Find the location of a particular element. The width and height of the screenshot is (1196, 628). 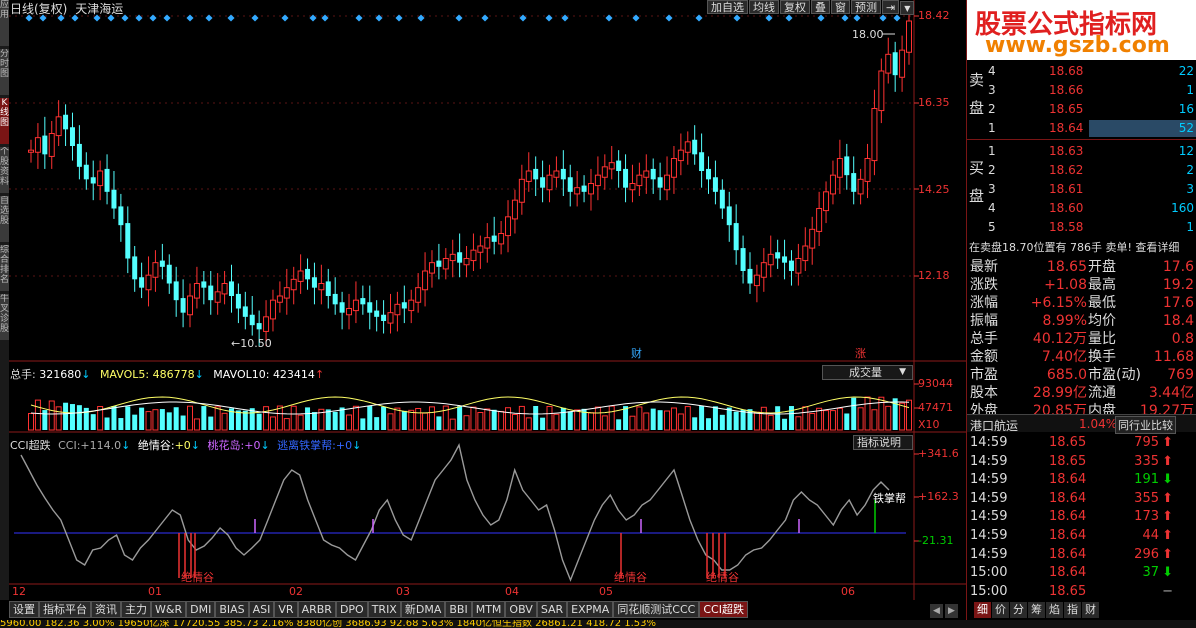

tick-price: 18.64 is located at coordinates (1068, 498).